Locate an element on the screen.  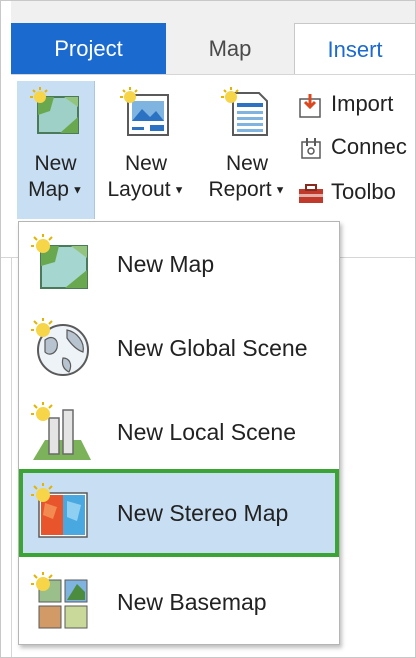
divider is located at coordinates (11, 457).